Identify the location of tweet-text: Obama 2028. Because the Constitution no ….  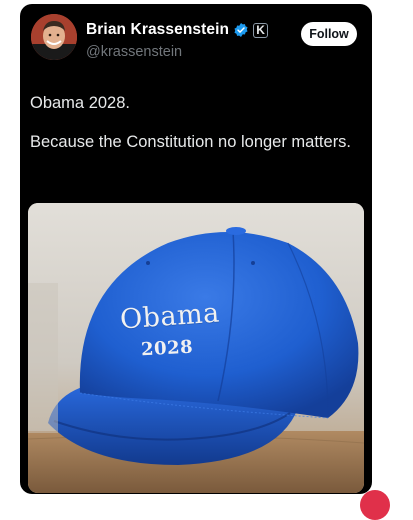
(195, 123).